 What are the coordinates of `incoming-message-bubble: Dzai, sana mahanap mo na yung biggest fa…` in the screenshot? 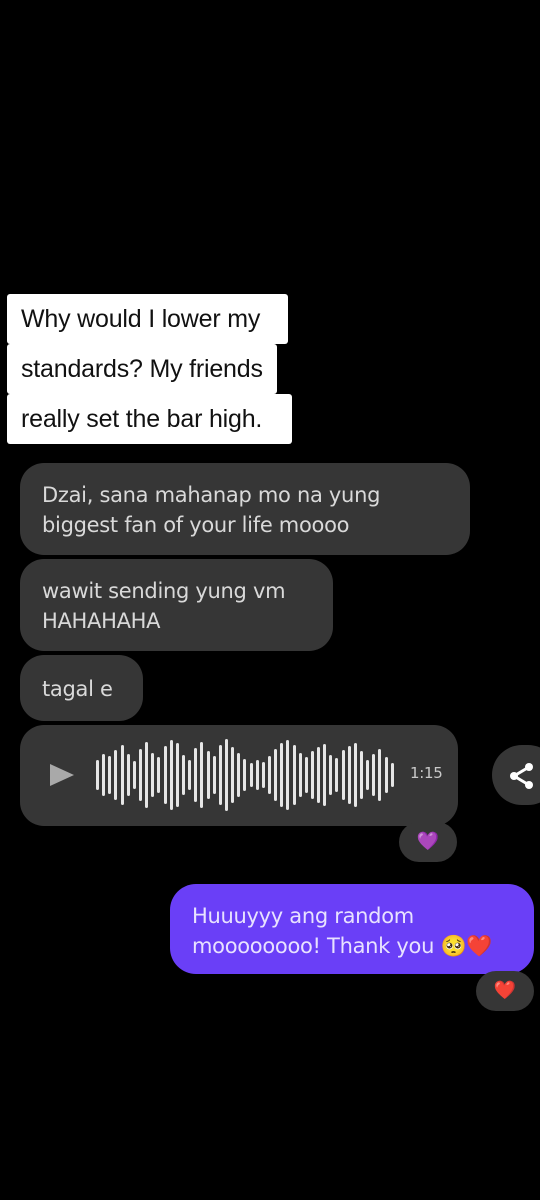 It's located at (245, 509).